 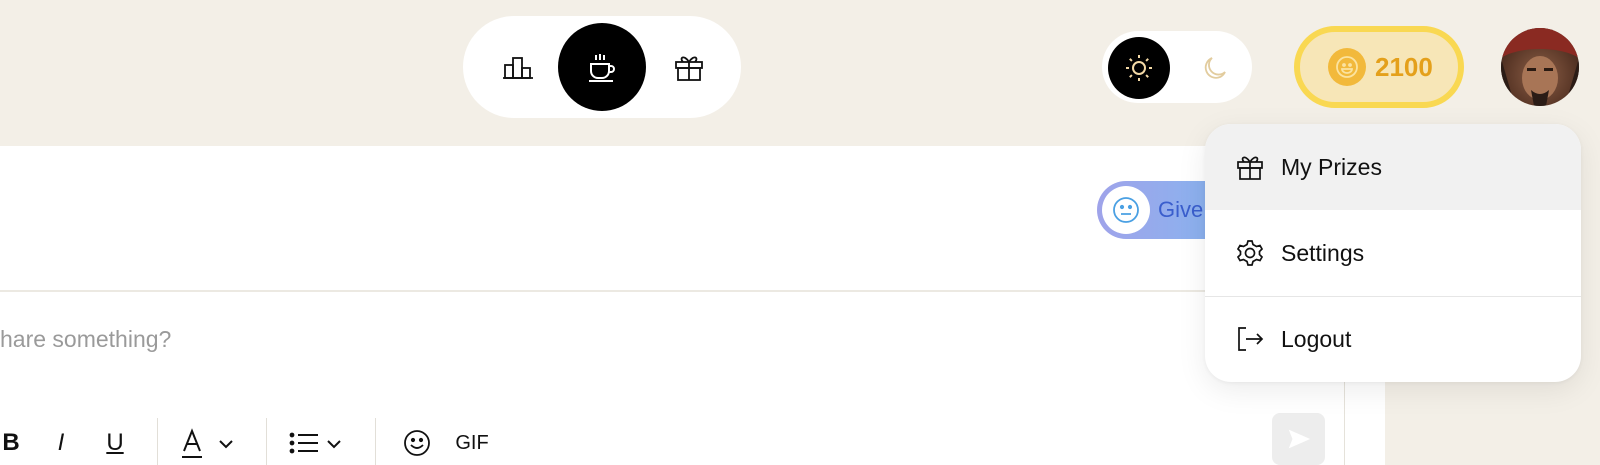 What do you see at coordinates (115, 443) in the screenshot?
I see `underline-button: U` at bounding box center [115, 443].